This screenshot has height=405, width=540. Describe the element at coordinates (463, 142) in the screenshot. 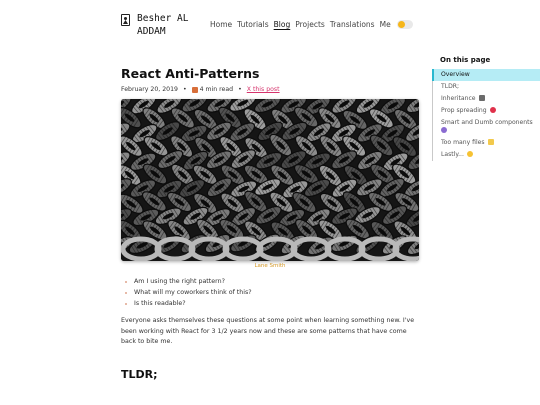

I see `toc-item-label: Too many files` at that location.